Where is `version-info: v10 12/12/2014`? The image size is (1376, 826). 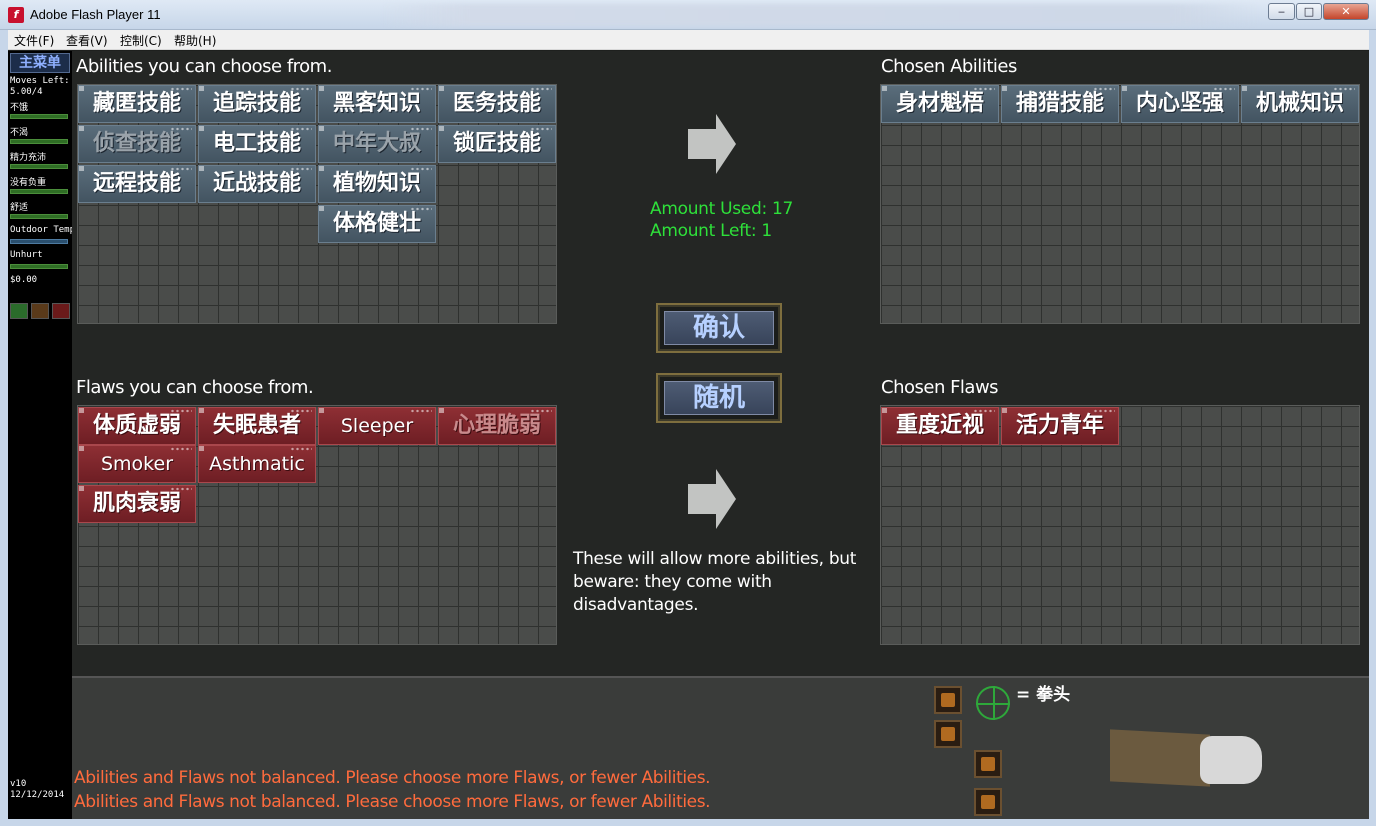
version-info: v10 12/12/2014 is located at coordinates (37, 790).